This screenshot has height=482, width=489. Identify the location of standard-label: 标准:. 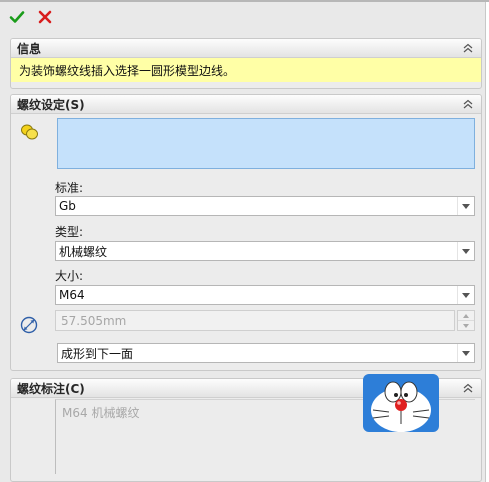
(69, 188).